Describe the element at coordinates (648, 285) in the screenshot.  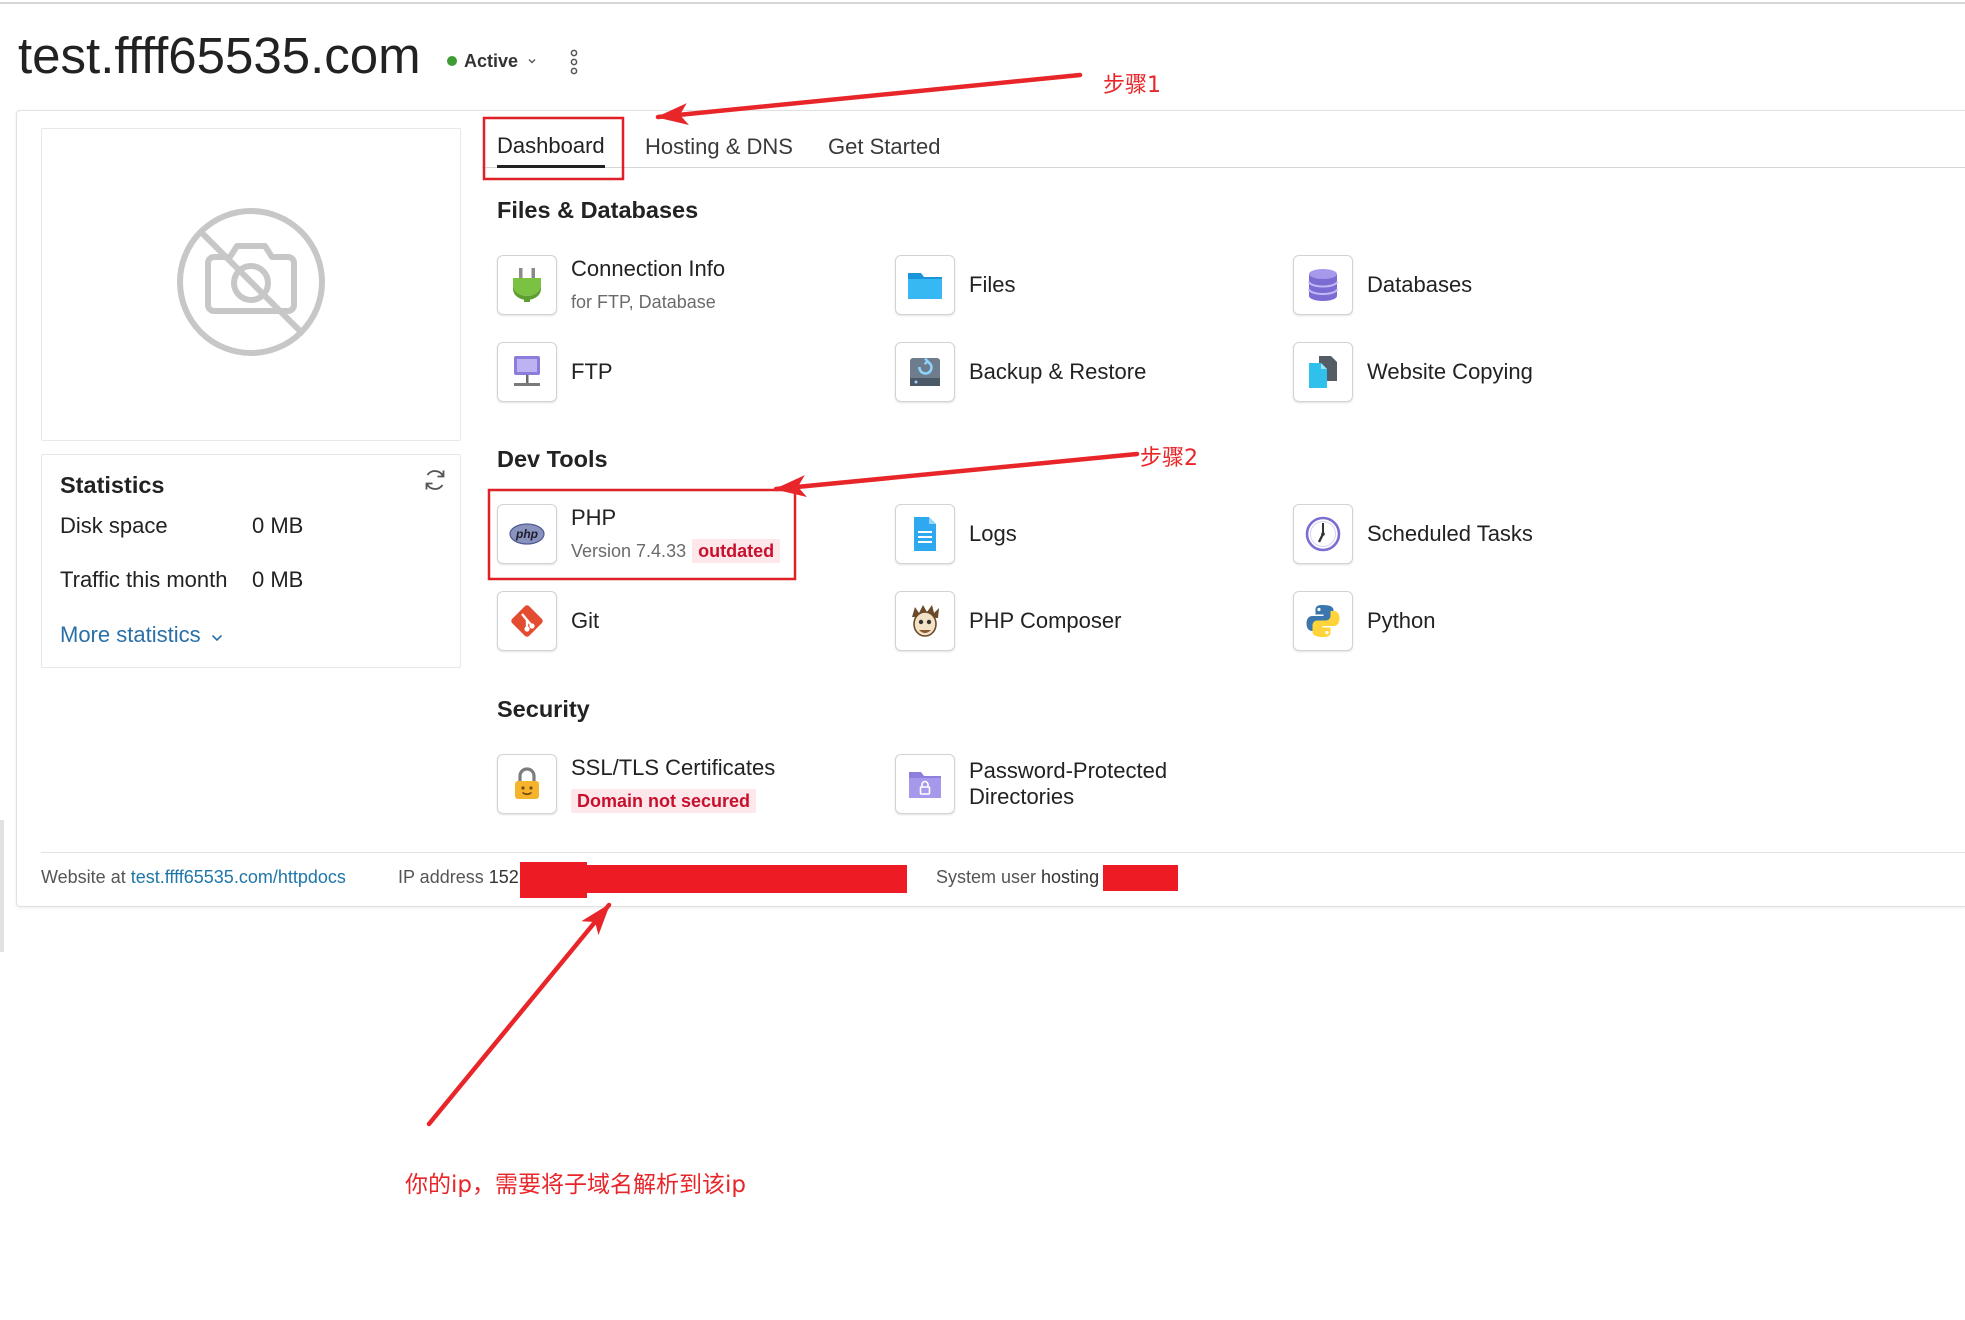
I see `tile-text: Connection Info for FTP, Database` at that location.